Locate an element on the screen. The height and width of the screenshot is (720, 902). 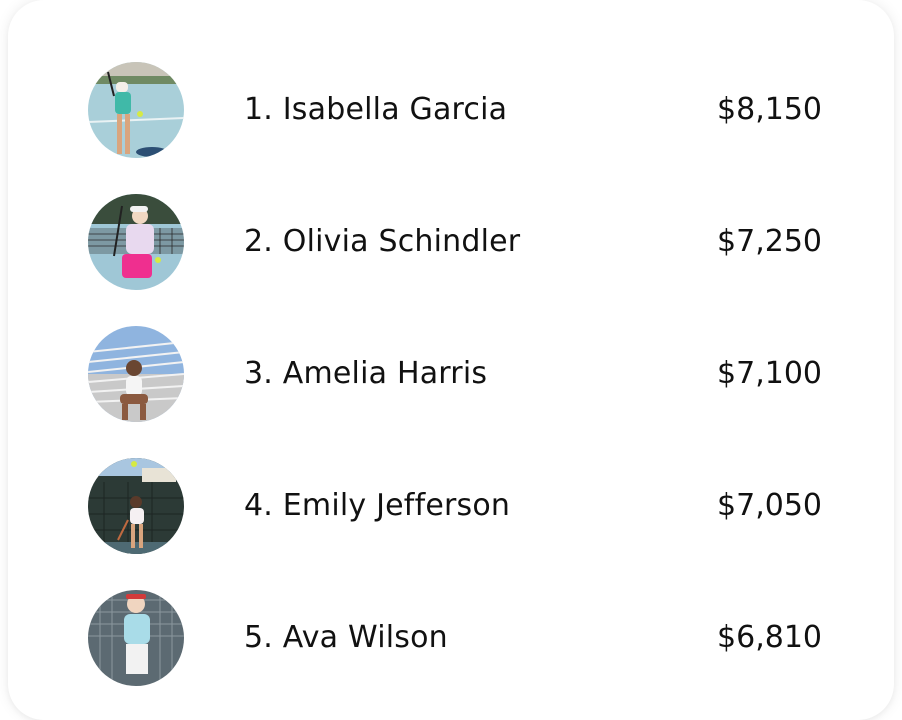
player-name: 4. Emily Jefferson is located at coordinates (377, 505).